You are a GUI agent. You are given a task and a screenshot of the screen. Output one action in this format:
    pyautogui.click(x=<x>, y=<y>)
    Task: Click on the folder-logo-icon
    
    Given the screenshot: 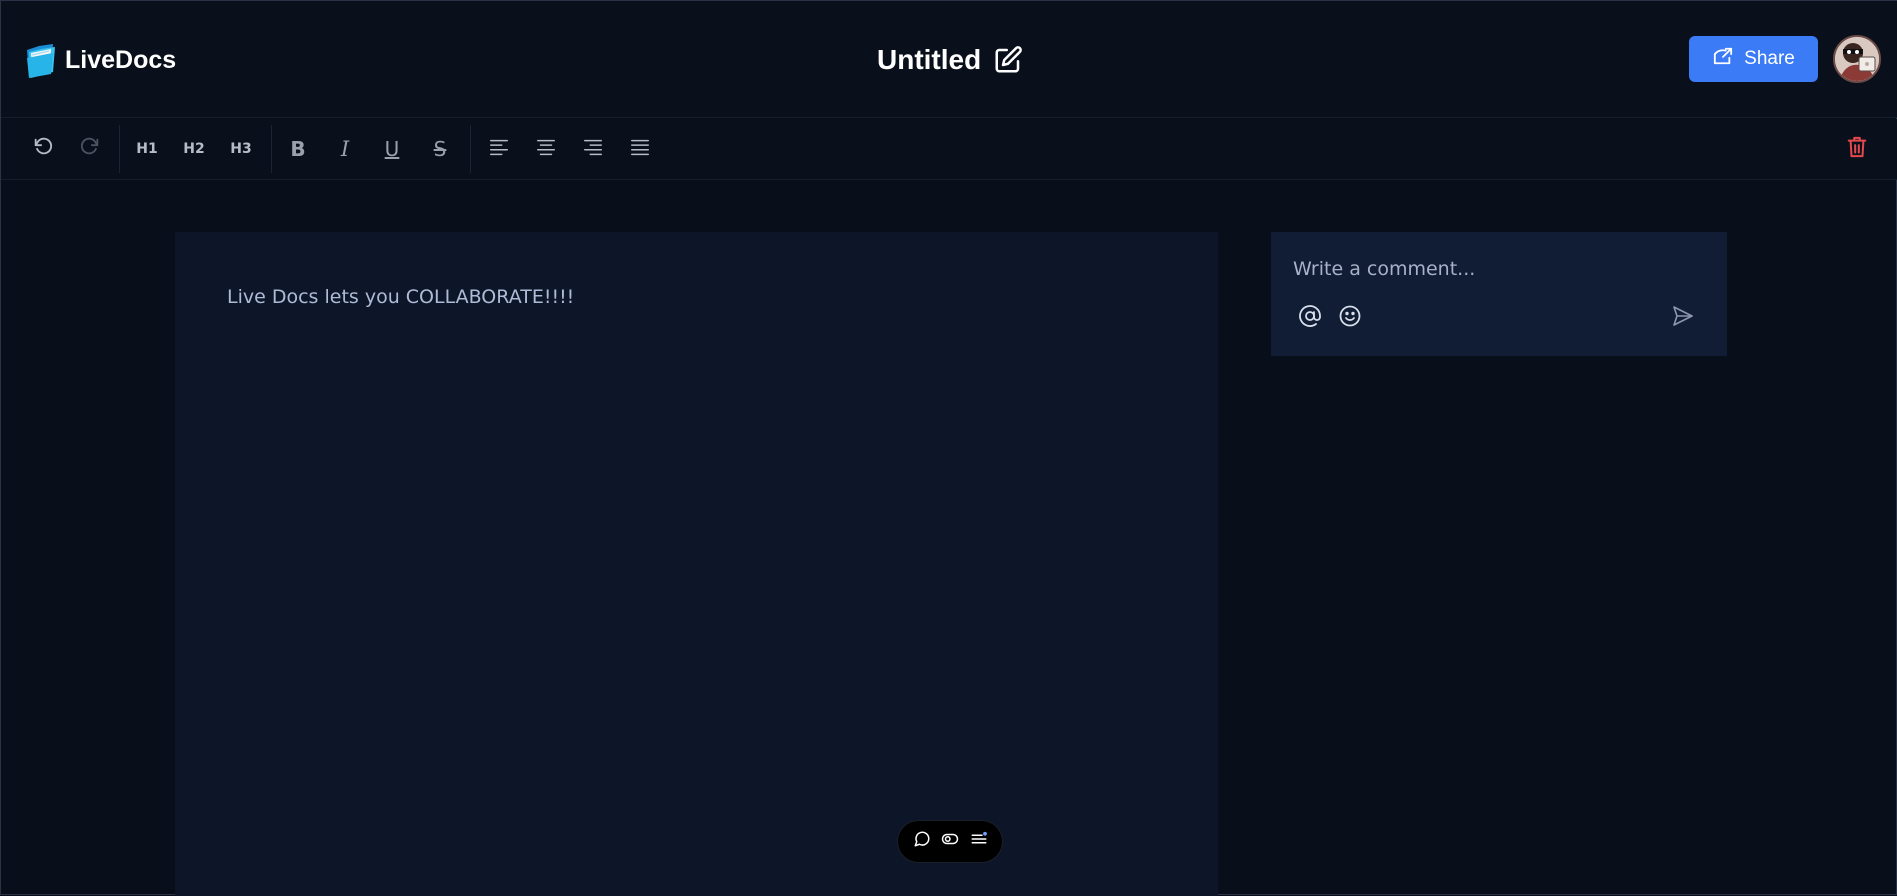 What is the action you would take?
    pyautogui.click(x=41, y=60)
    